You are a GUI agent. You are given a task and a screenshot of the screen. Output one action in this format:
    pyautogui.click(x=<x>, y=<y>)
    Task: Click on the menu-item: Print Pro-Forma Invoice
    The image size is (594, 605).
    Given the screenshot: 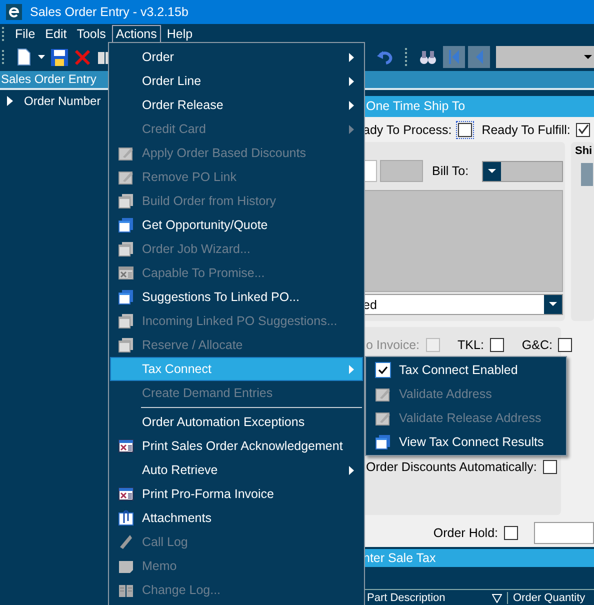 What is the action you would take?
    pyautogui.click(x=236, y=494)
    